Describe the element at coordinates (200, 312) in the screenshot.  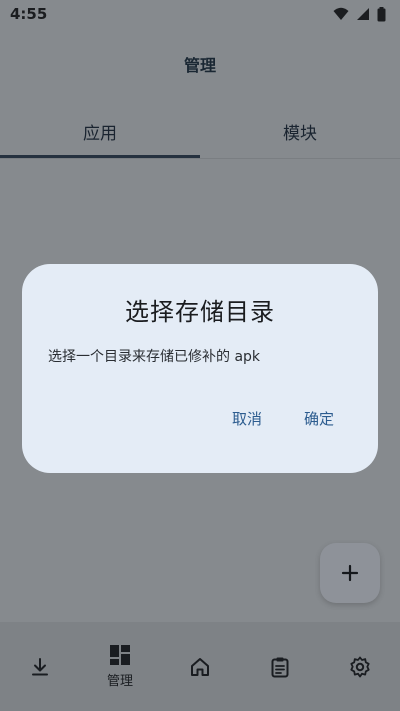
I see `dialog-title: 选择存储目录` at that location.